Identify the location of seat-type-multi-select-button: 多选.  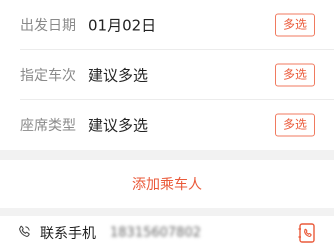
(295, 125).